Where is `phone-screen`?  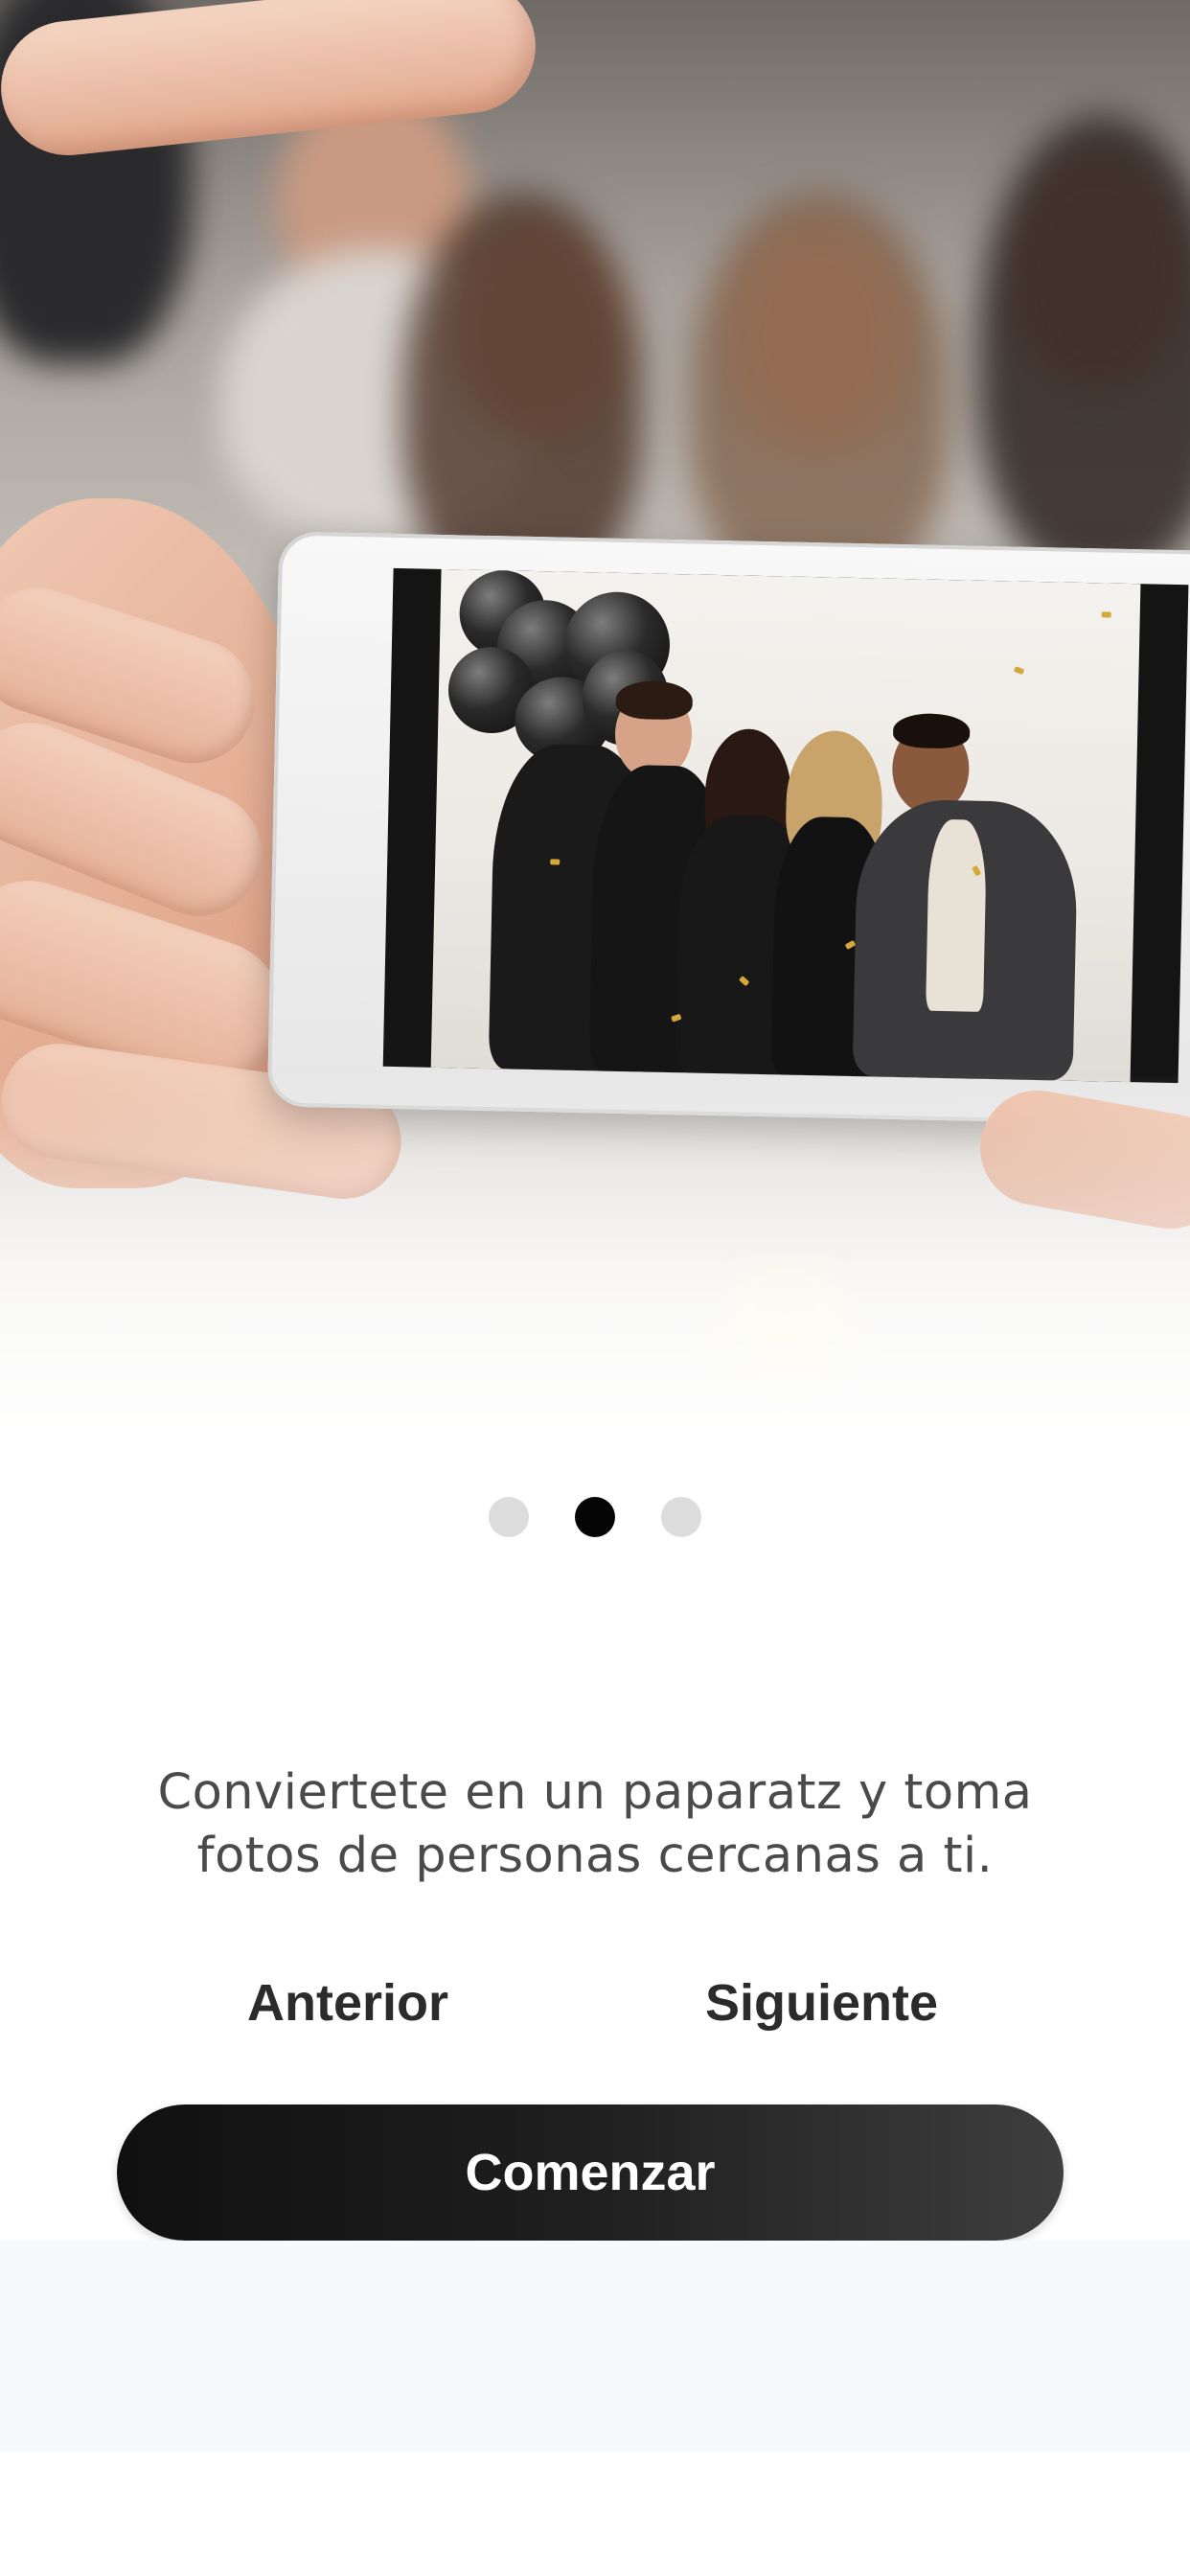 phone-screen is located at coordinates (786, 825).